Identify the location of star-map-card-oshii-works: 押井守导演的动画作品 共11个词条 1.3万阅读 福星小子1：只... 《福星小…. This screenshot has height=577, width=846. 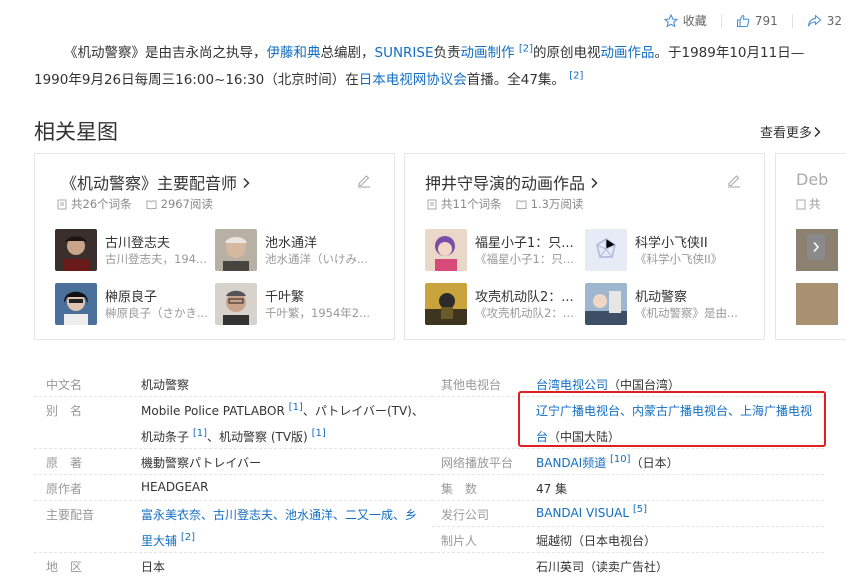
(584, 246).